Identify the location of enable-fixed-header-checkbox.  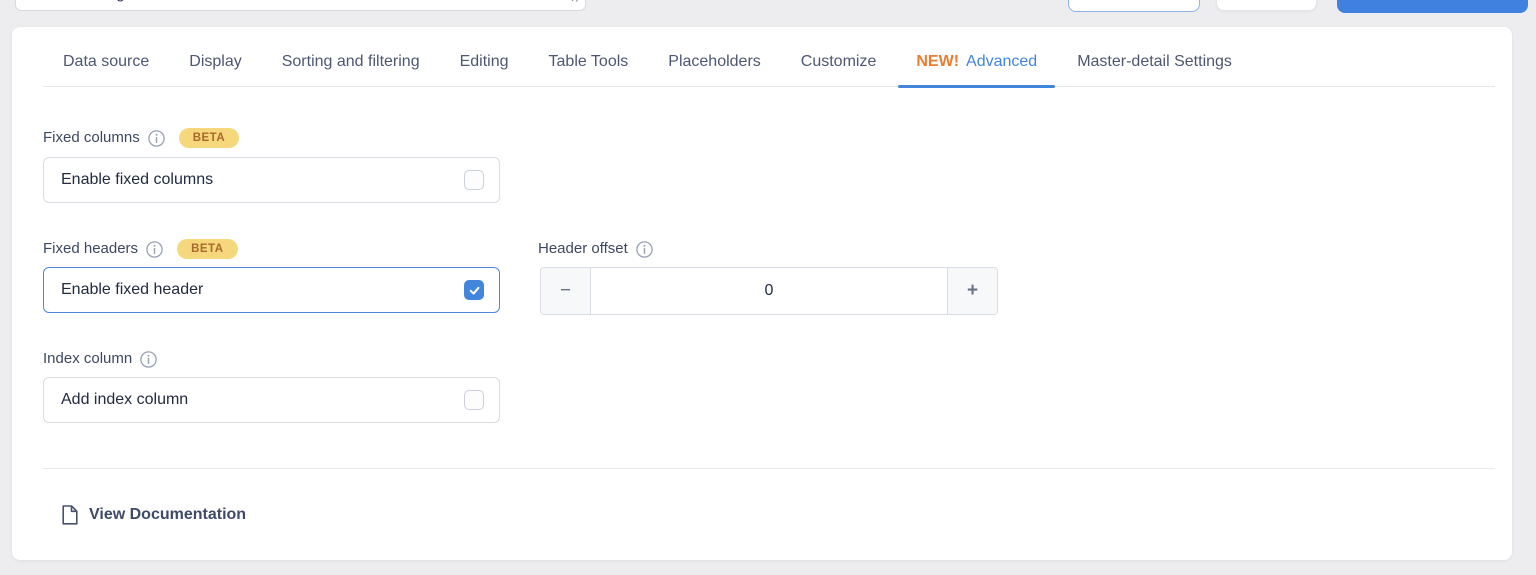
(474, 290).